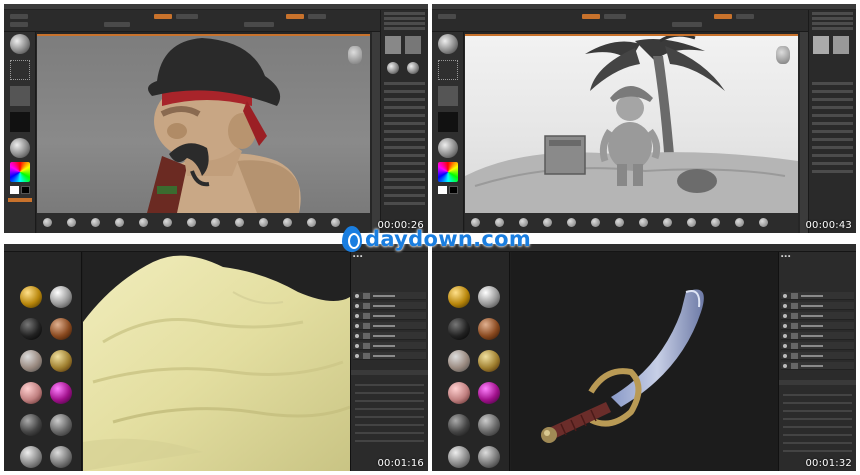 Image resolution: width=860 pixels, height=475 pixels. I want to click on sand-terrain-model, so click(217, 363).